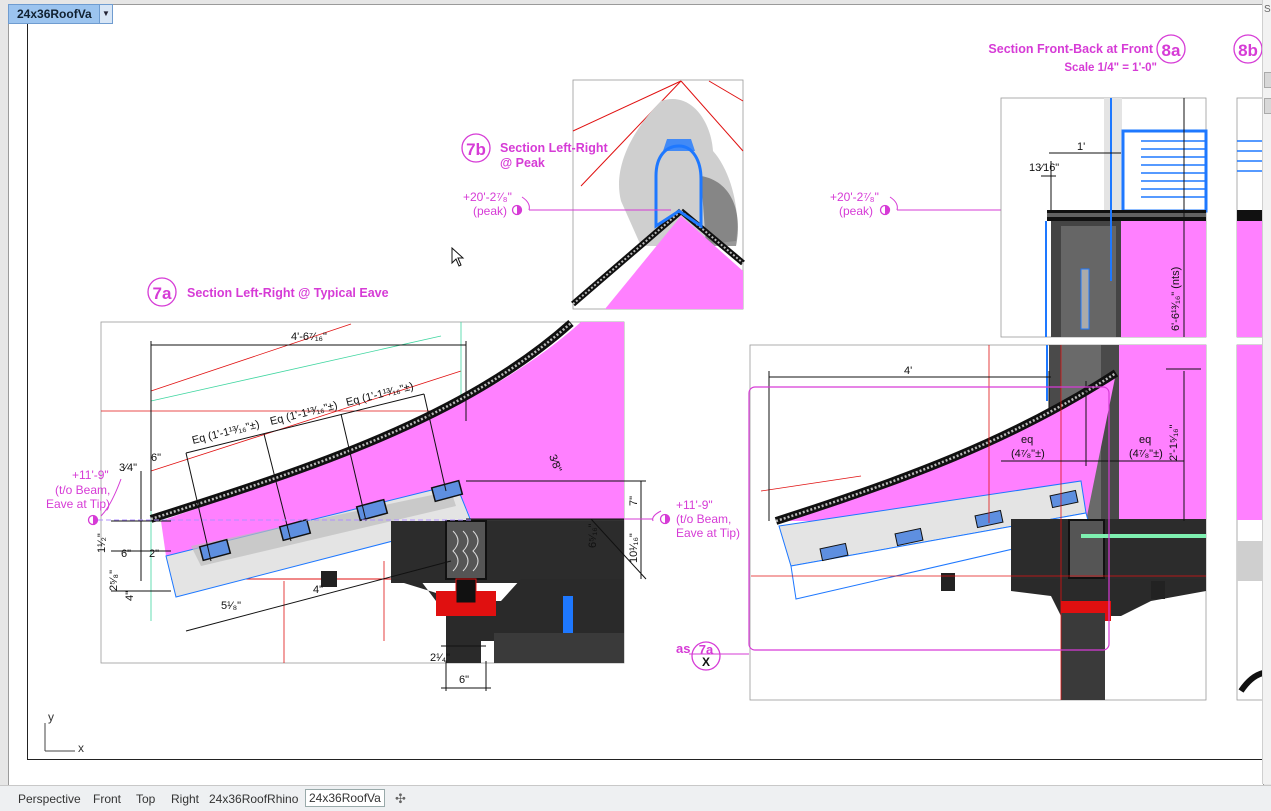  What do you see at coordinates (458, 257) in the screenshot?
I see `mouse-cursor-icon` at bounding box center [458, 257].